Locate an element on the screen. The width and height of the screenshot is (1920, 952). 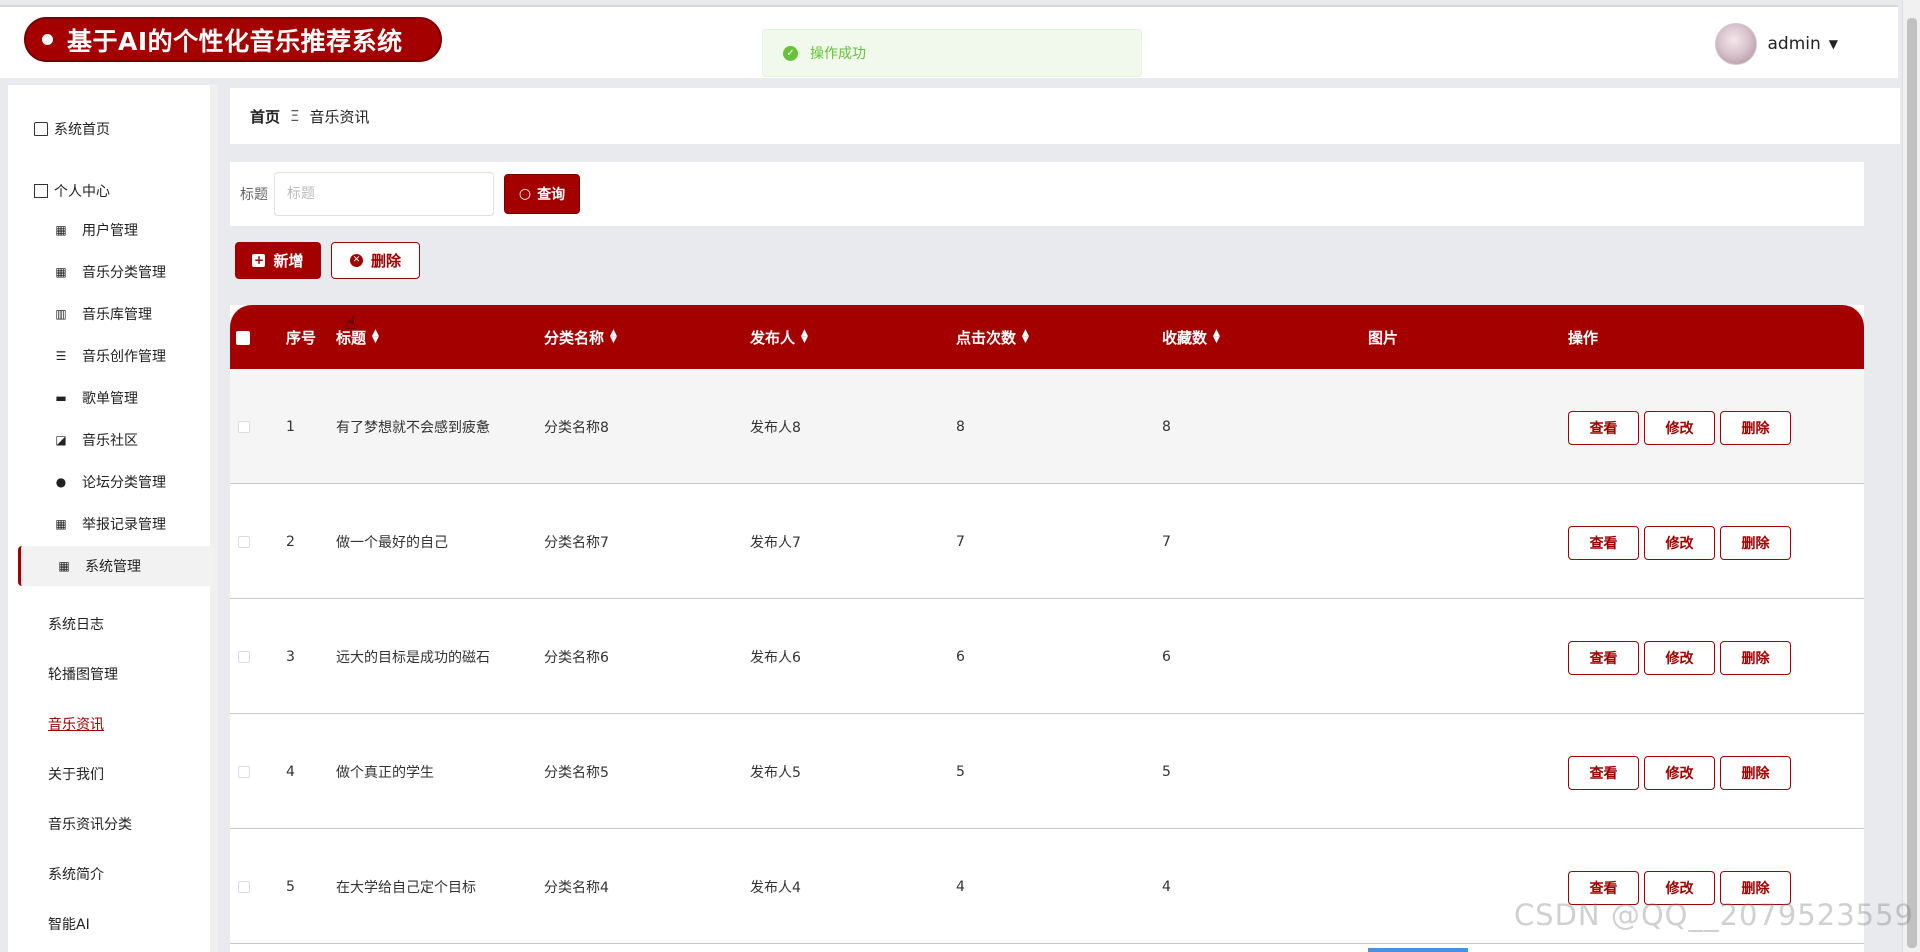
sidebar-item-system-management: ▦ 系统管理 is located at coordinates (116, 566).